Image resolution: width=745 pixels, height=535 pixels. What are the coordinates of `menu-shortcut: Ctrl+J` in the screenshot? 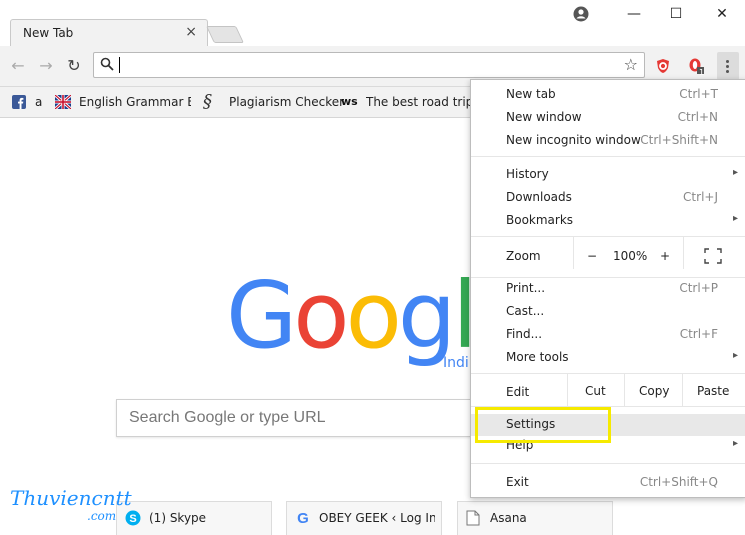 It's located at (700, 197).